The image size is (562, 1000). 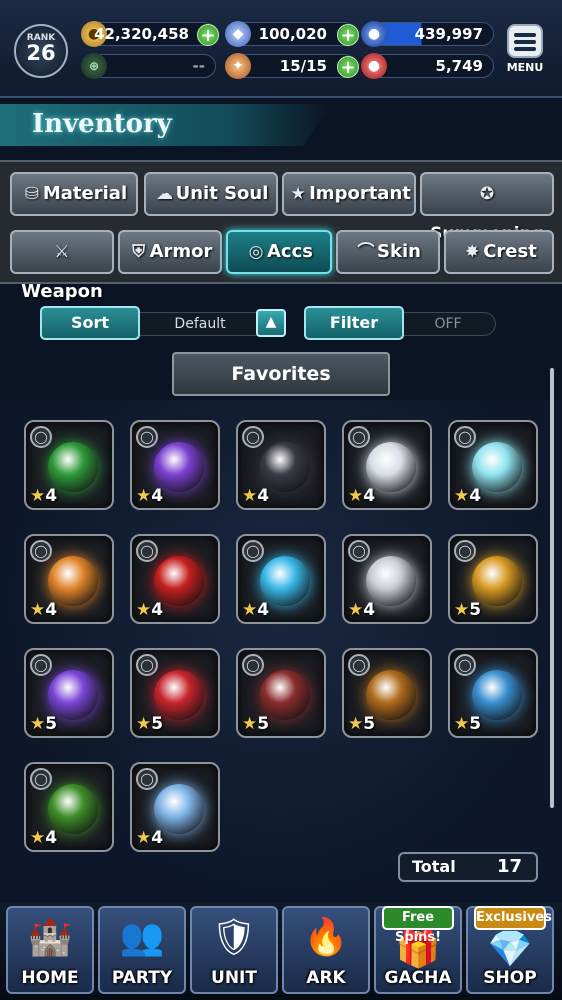 I want to click on stamina-counter: ✦ 15/15 +, so click(x=292, y=66).